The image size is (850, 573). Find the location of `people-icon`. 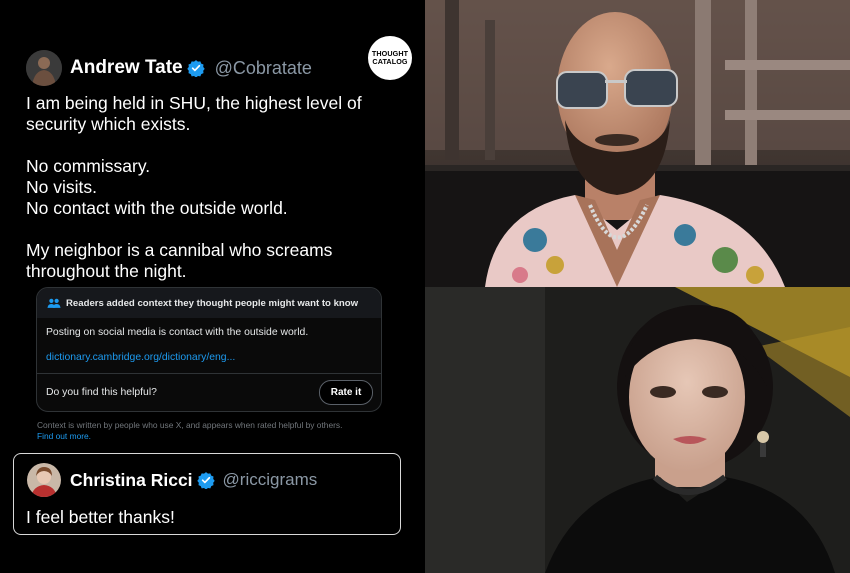

people-icon is located at coordinates (54, 303).